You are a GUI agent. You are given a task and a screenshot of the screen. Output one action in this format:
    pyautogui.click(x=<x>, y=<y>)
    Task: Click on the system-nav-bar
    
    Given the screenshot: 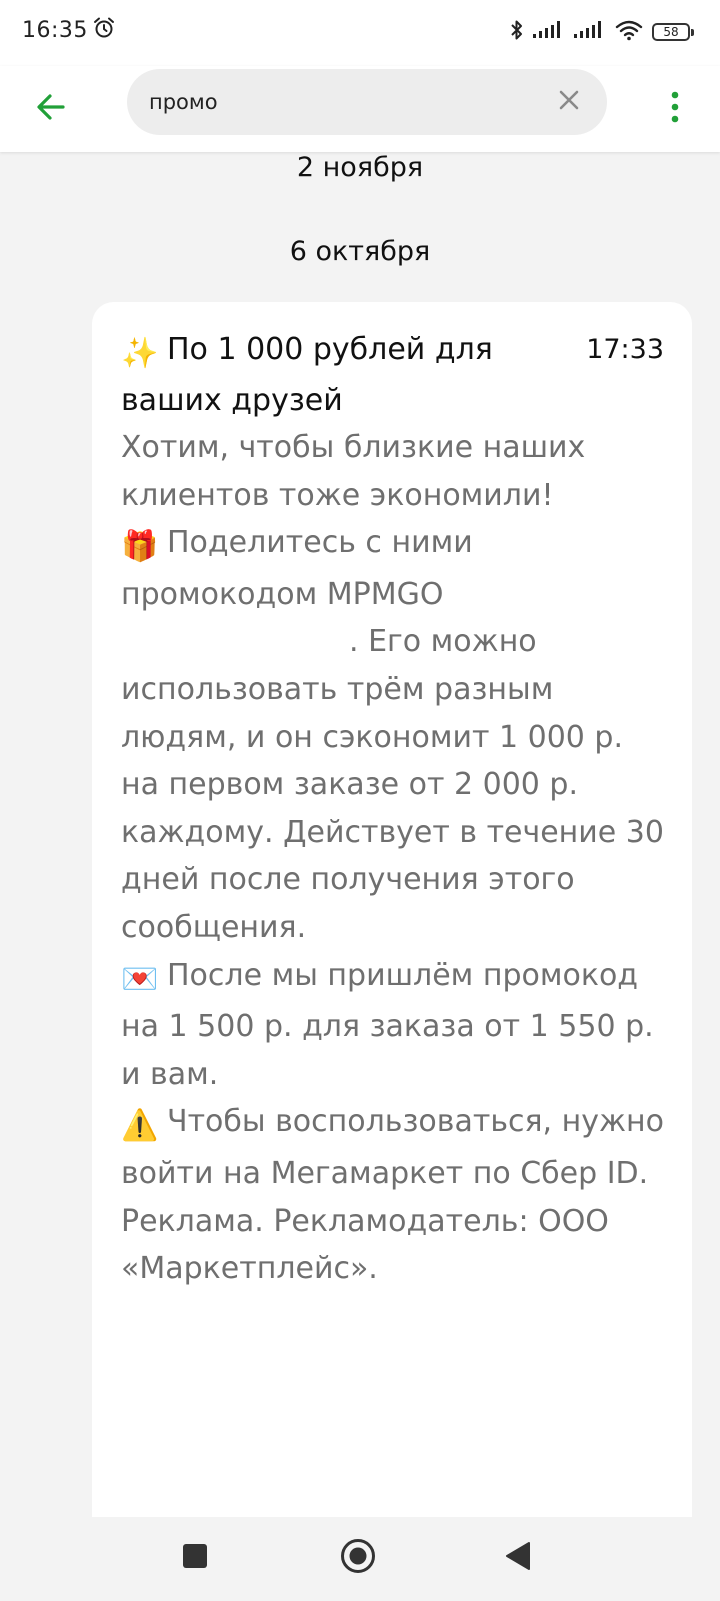 What is the action you would take?
    pyautogui.click(x=360, y=1559)
    